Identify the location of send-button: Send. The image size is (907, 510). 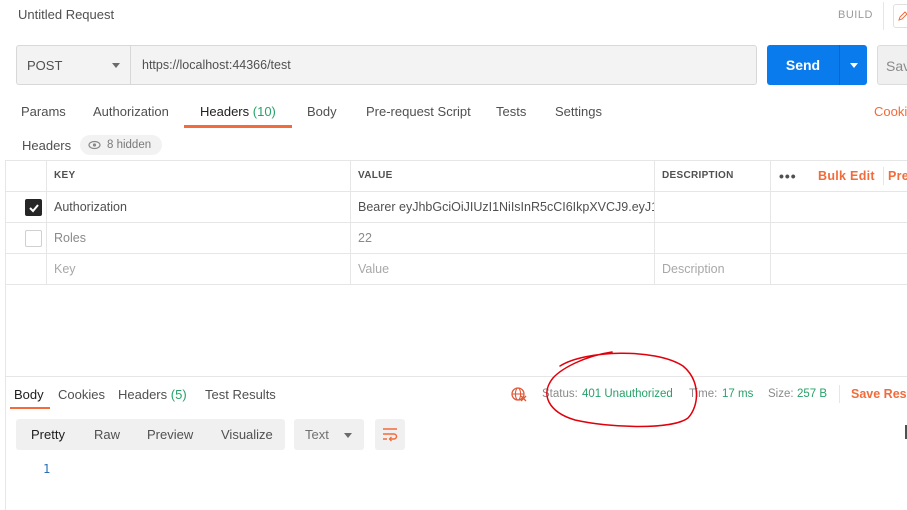
(803, 65).